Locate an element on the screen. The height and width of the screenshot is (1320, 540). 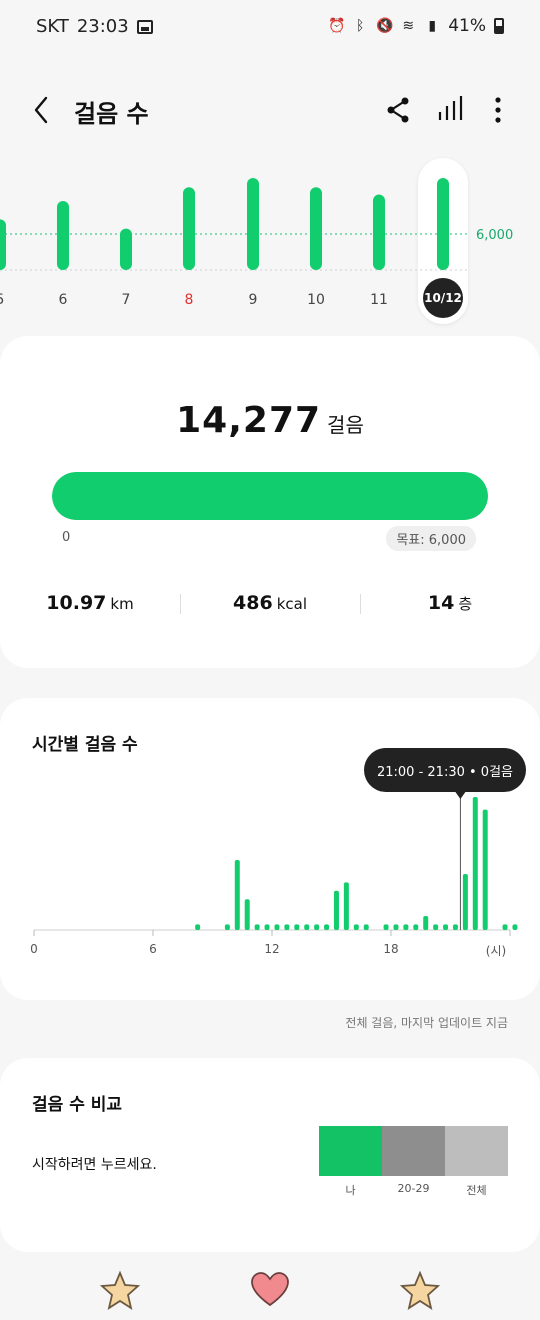
compare-label-age: 20-29 is located at coordinates (413, 1188).